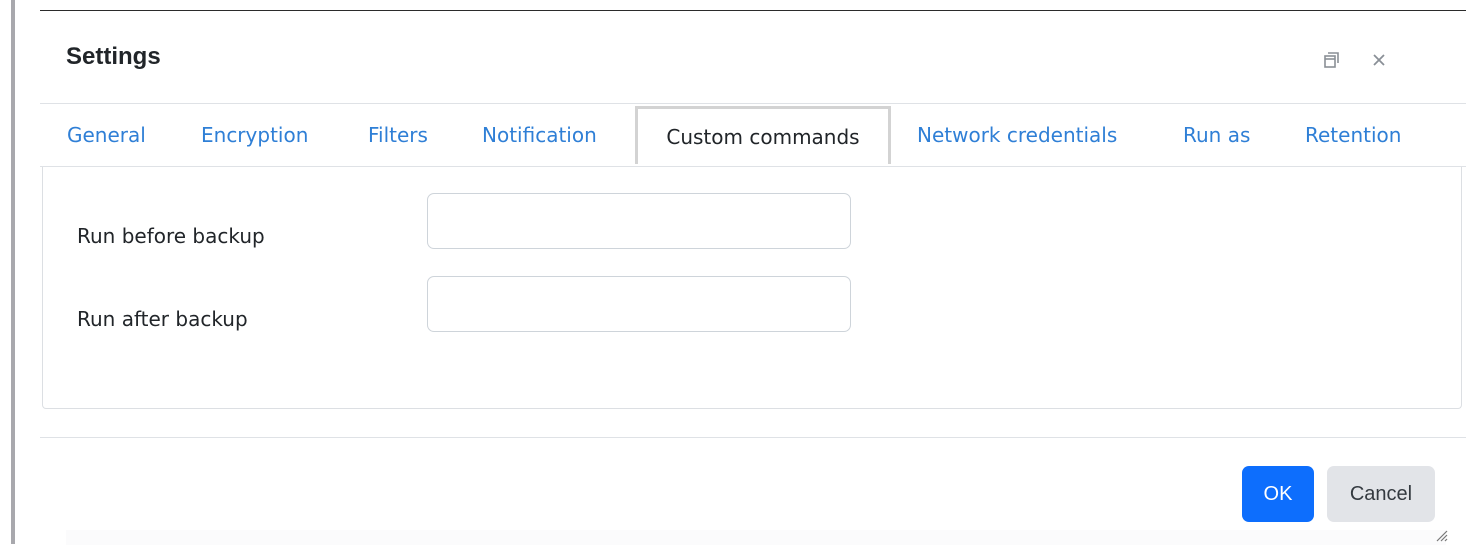 Image resolution: width=1466 pixels, height=546 pixels. I want to click on run-after-backup-input, so click(639, 304).